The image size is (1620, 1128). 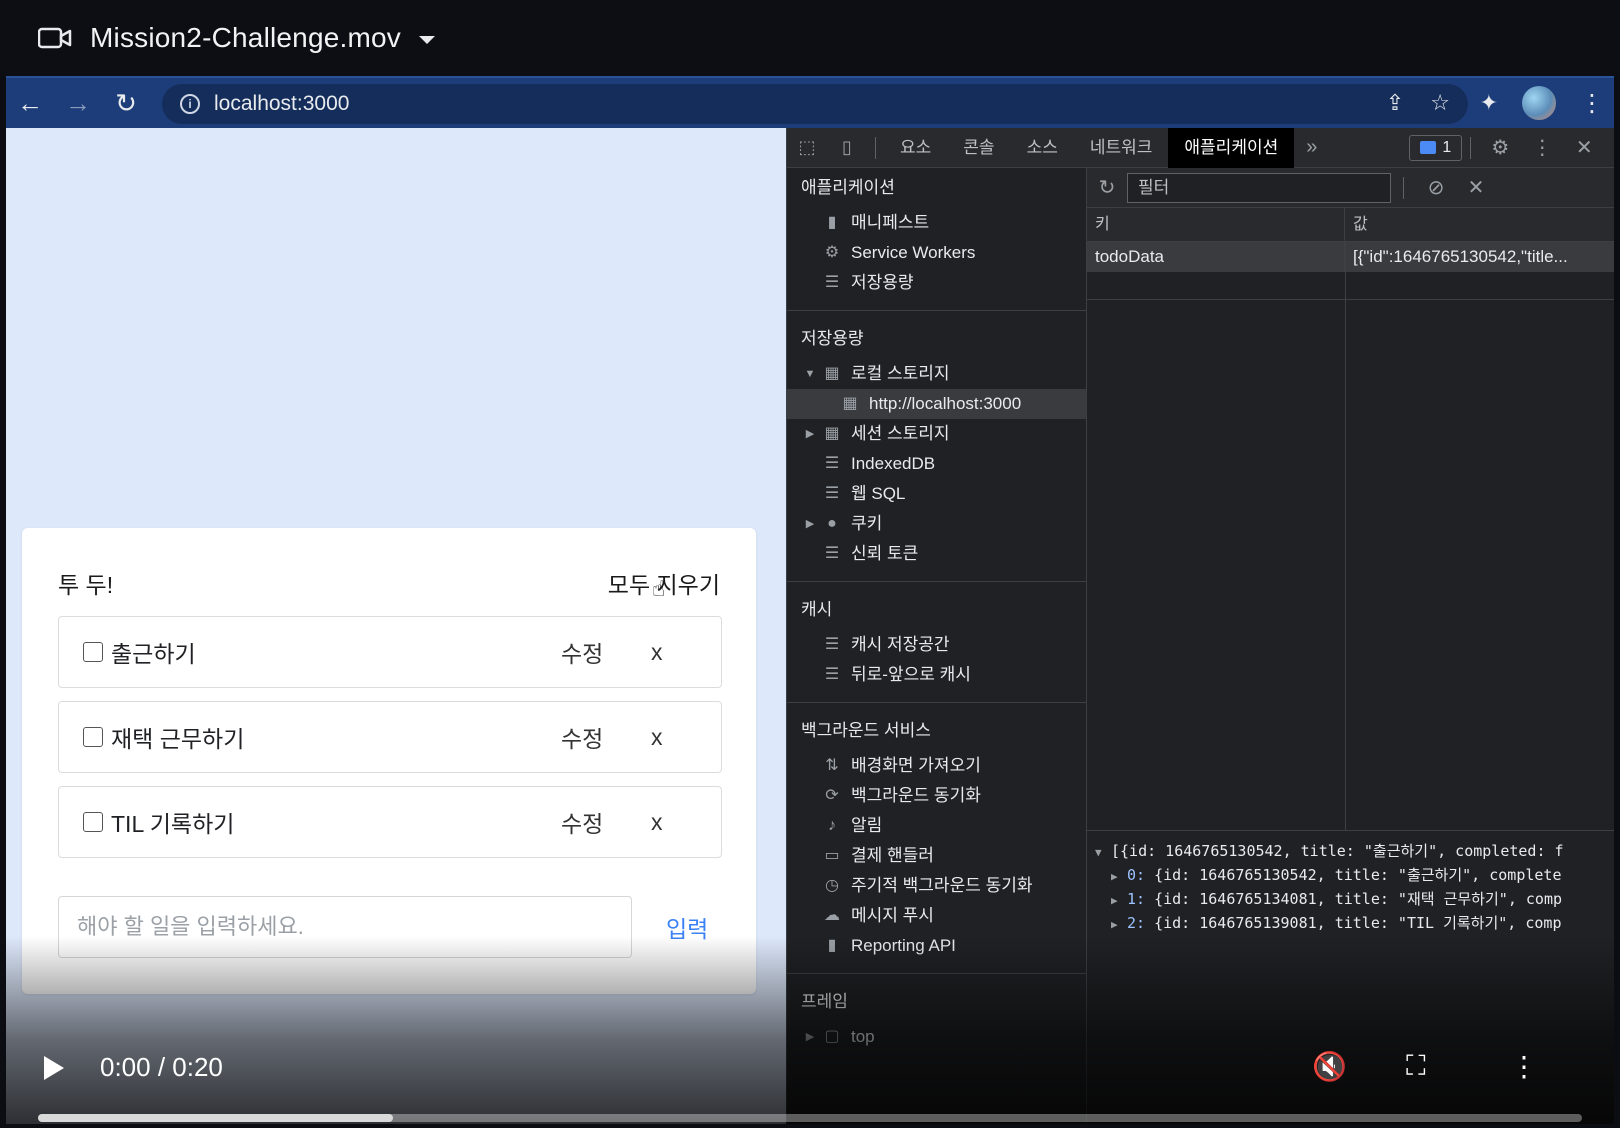 What do you see at coordinates (78, 103) in the screenshot?
I see `forward-arrow-icon: →` at bounding box center [78, 103].